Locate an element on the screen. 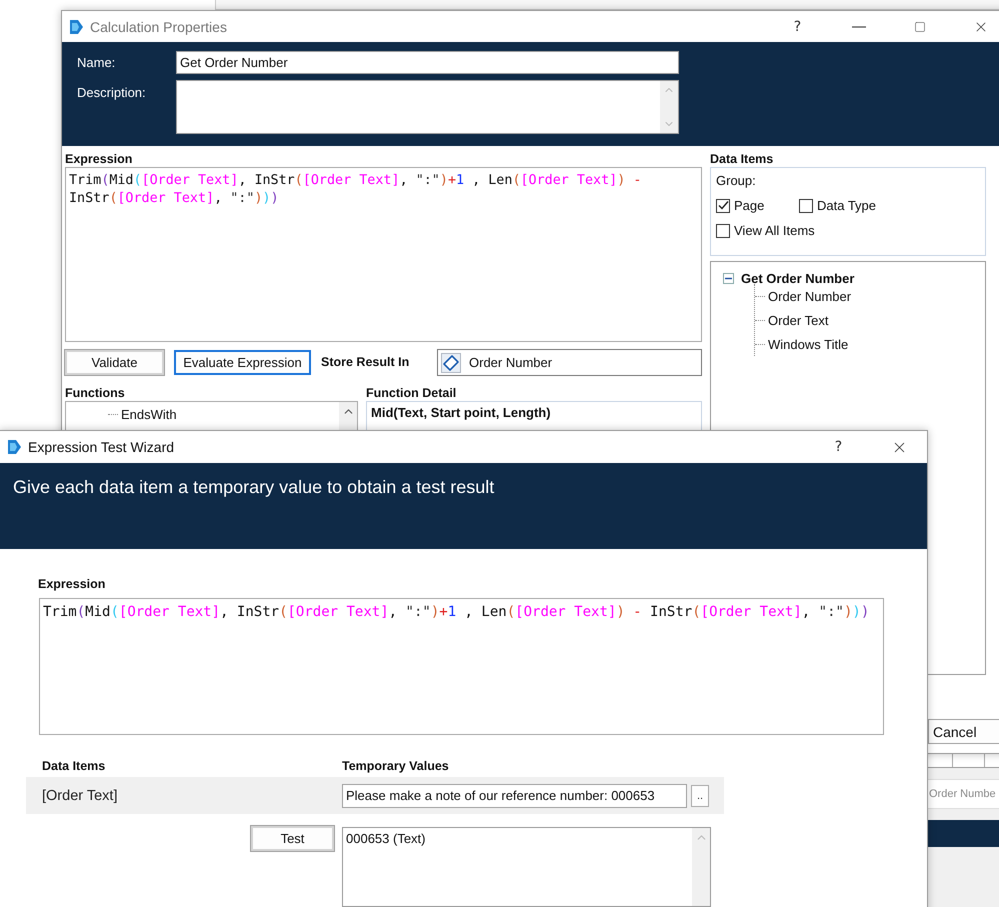  temporary-value-field: Please make a note of our reference number: 000653 is located at coordinates (514, 796).